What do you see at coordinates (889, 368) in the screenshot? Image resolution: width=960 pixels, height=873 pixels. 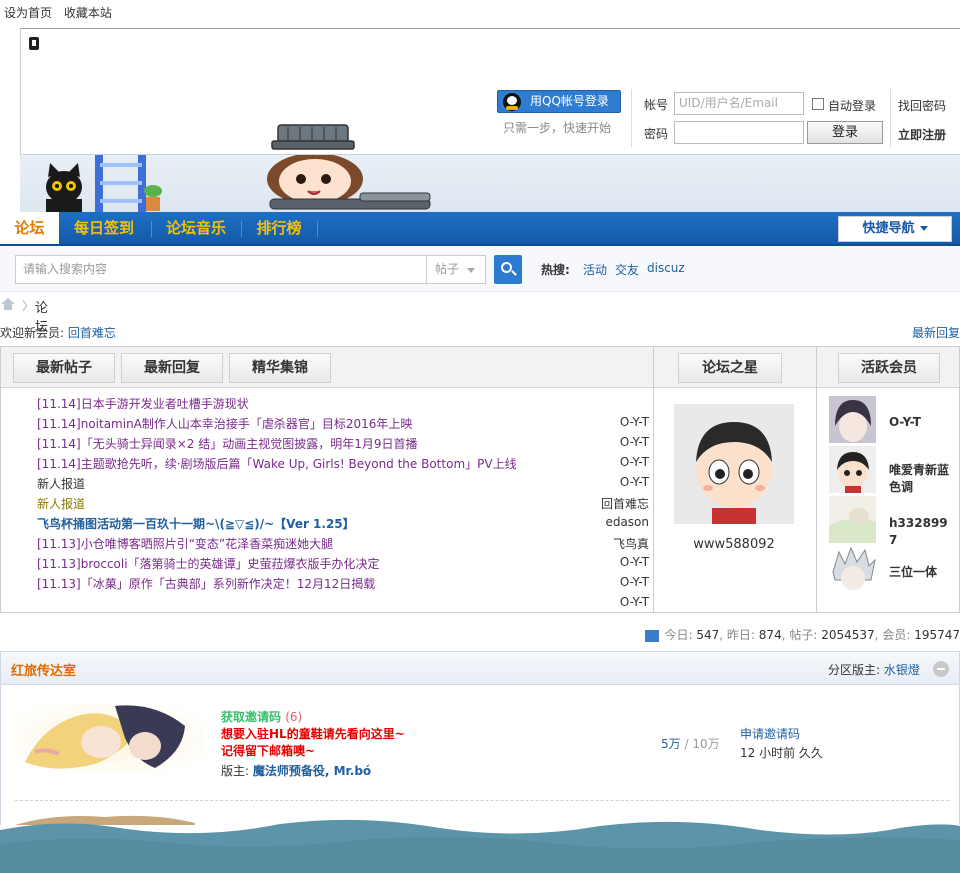 I see `tab-active-members: 活跃会员` at bounding box center [889, 368].